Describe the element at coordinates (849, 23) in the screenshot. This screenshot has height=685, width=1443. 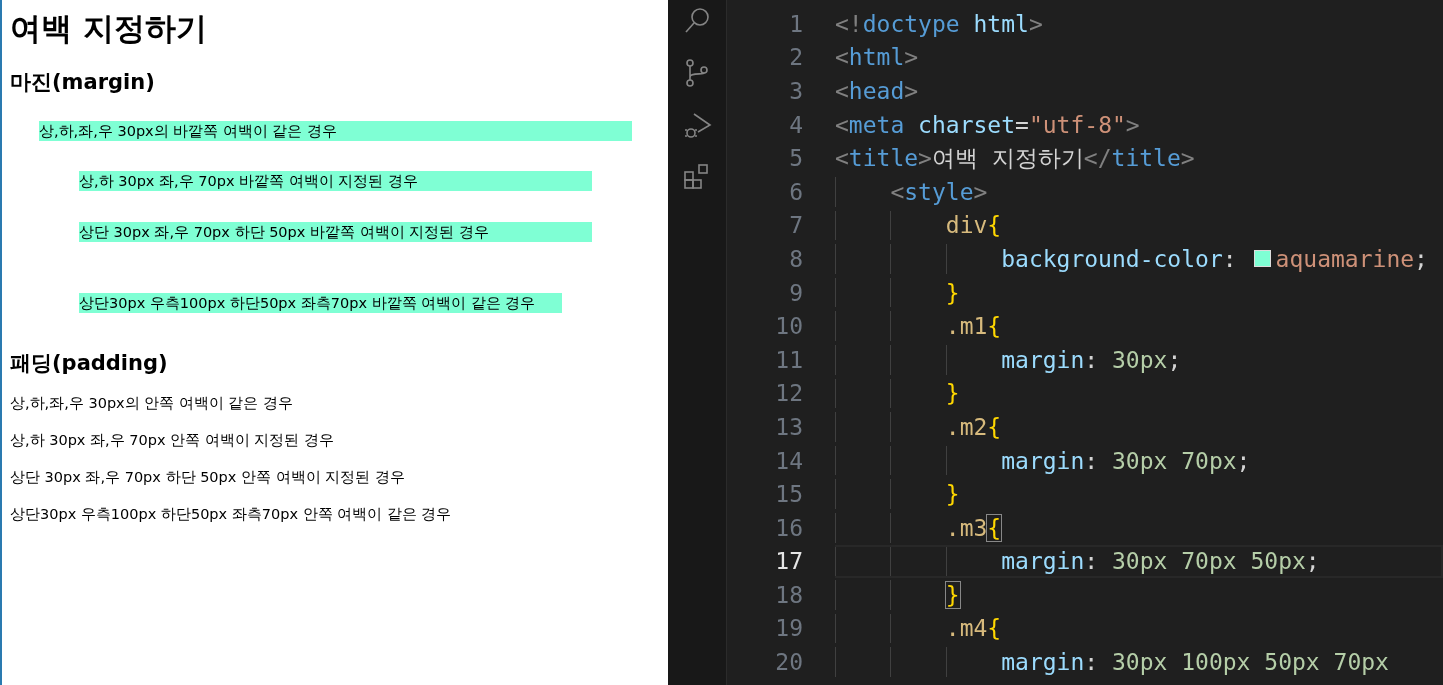
I see `code-token: <!` at that location.